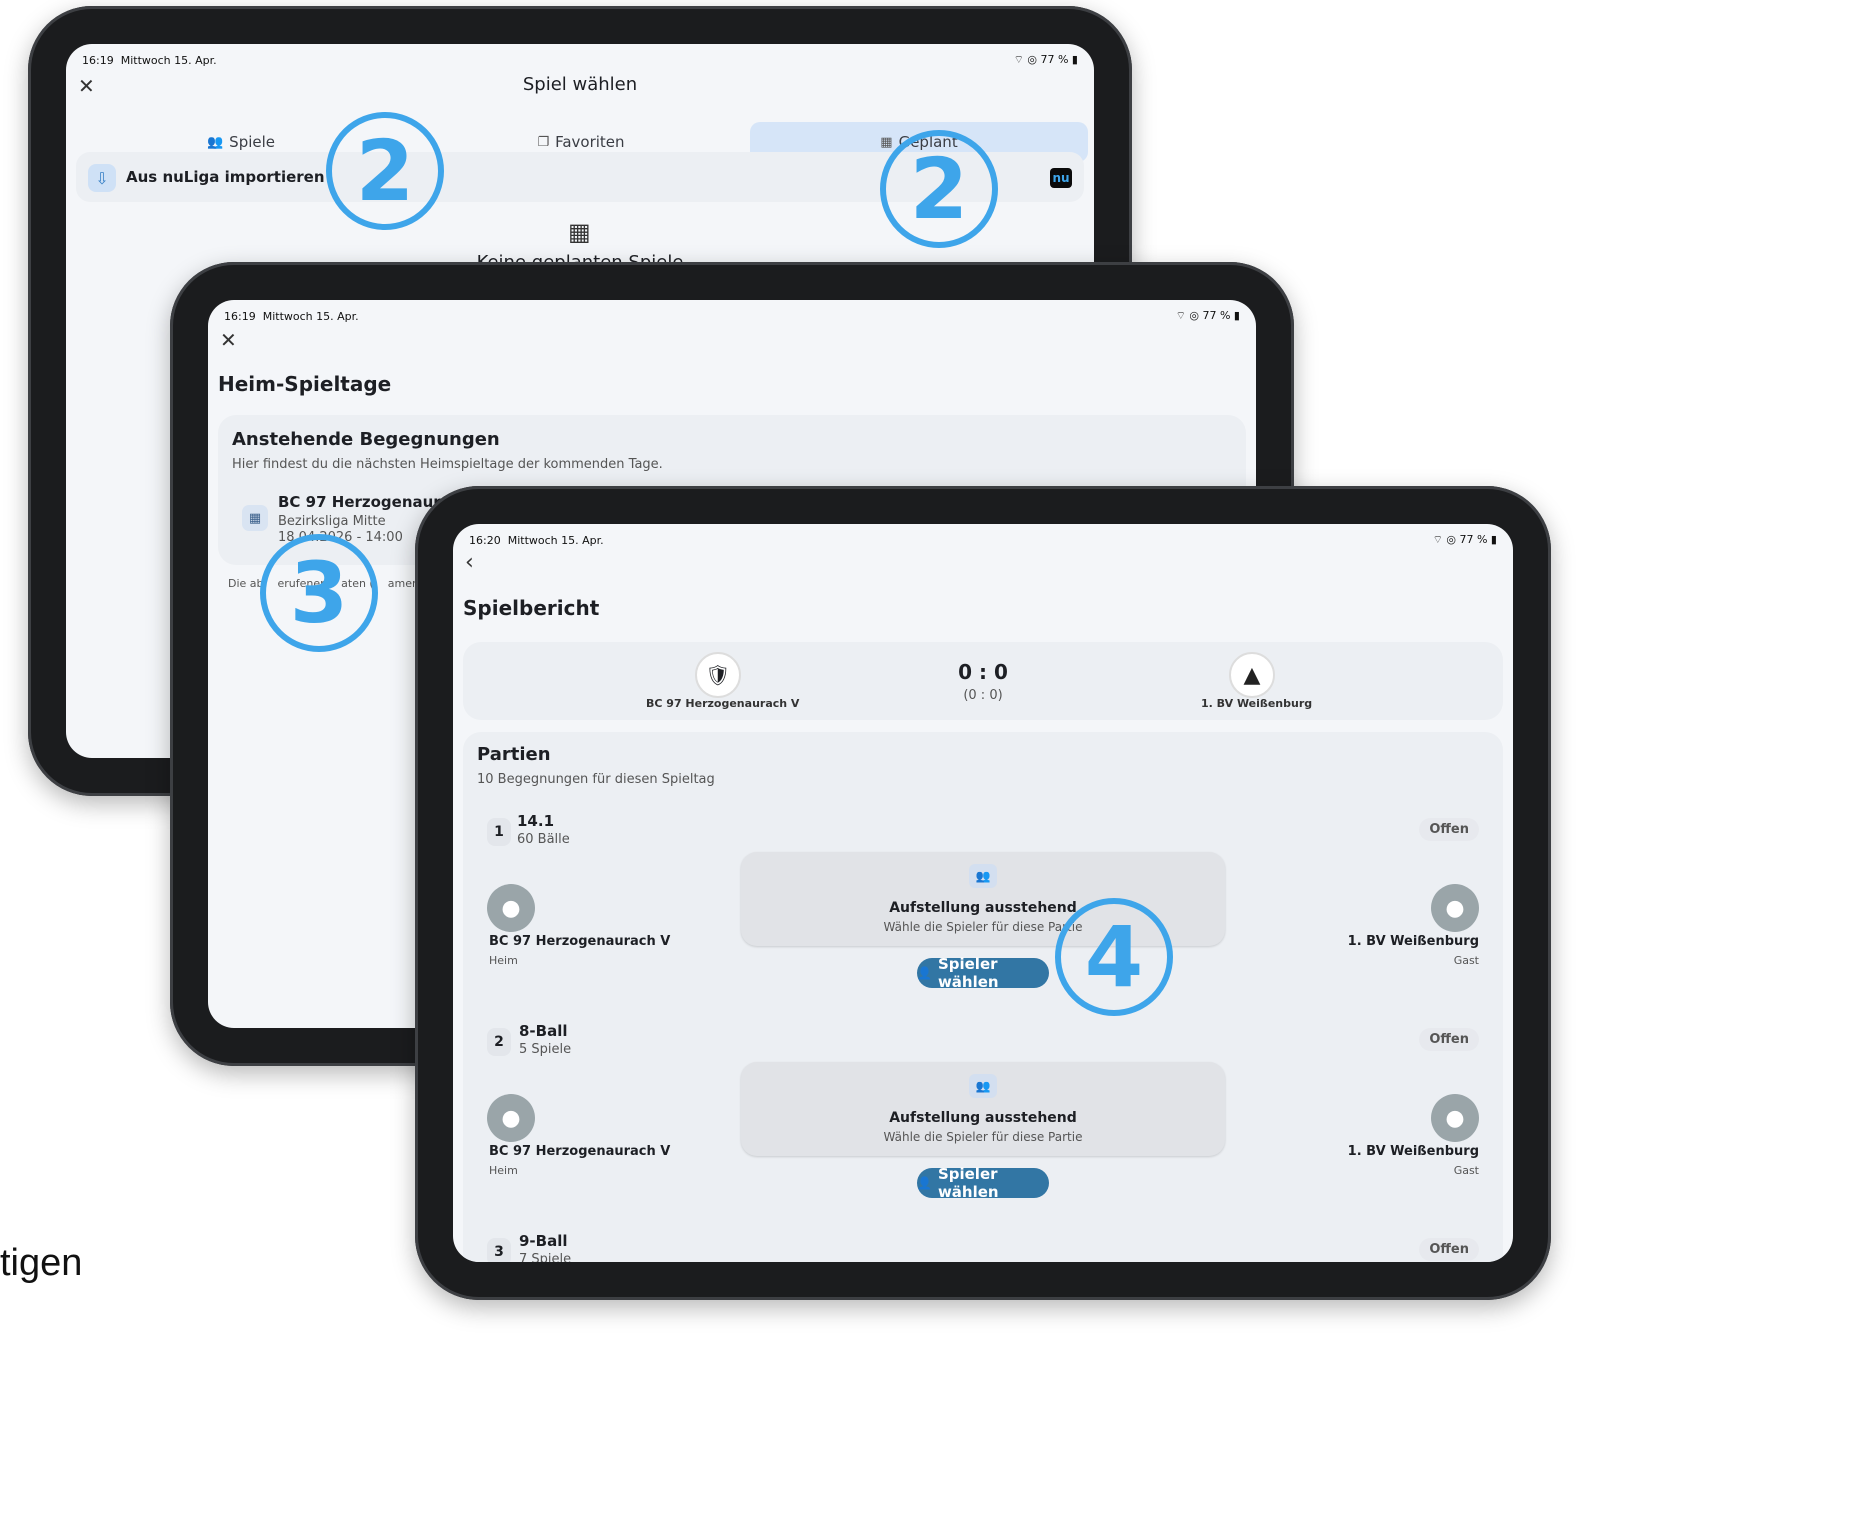  I want to click on footer-part: Die ab, so click(246, 583).